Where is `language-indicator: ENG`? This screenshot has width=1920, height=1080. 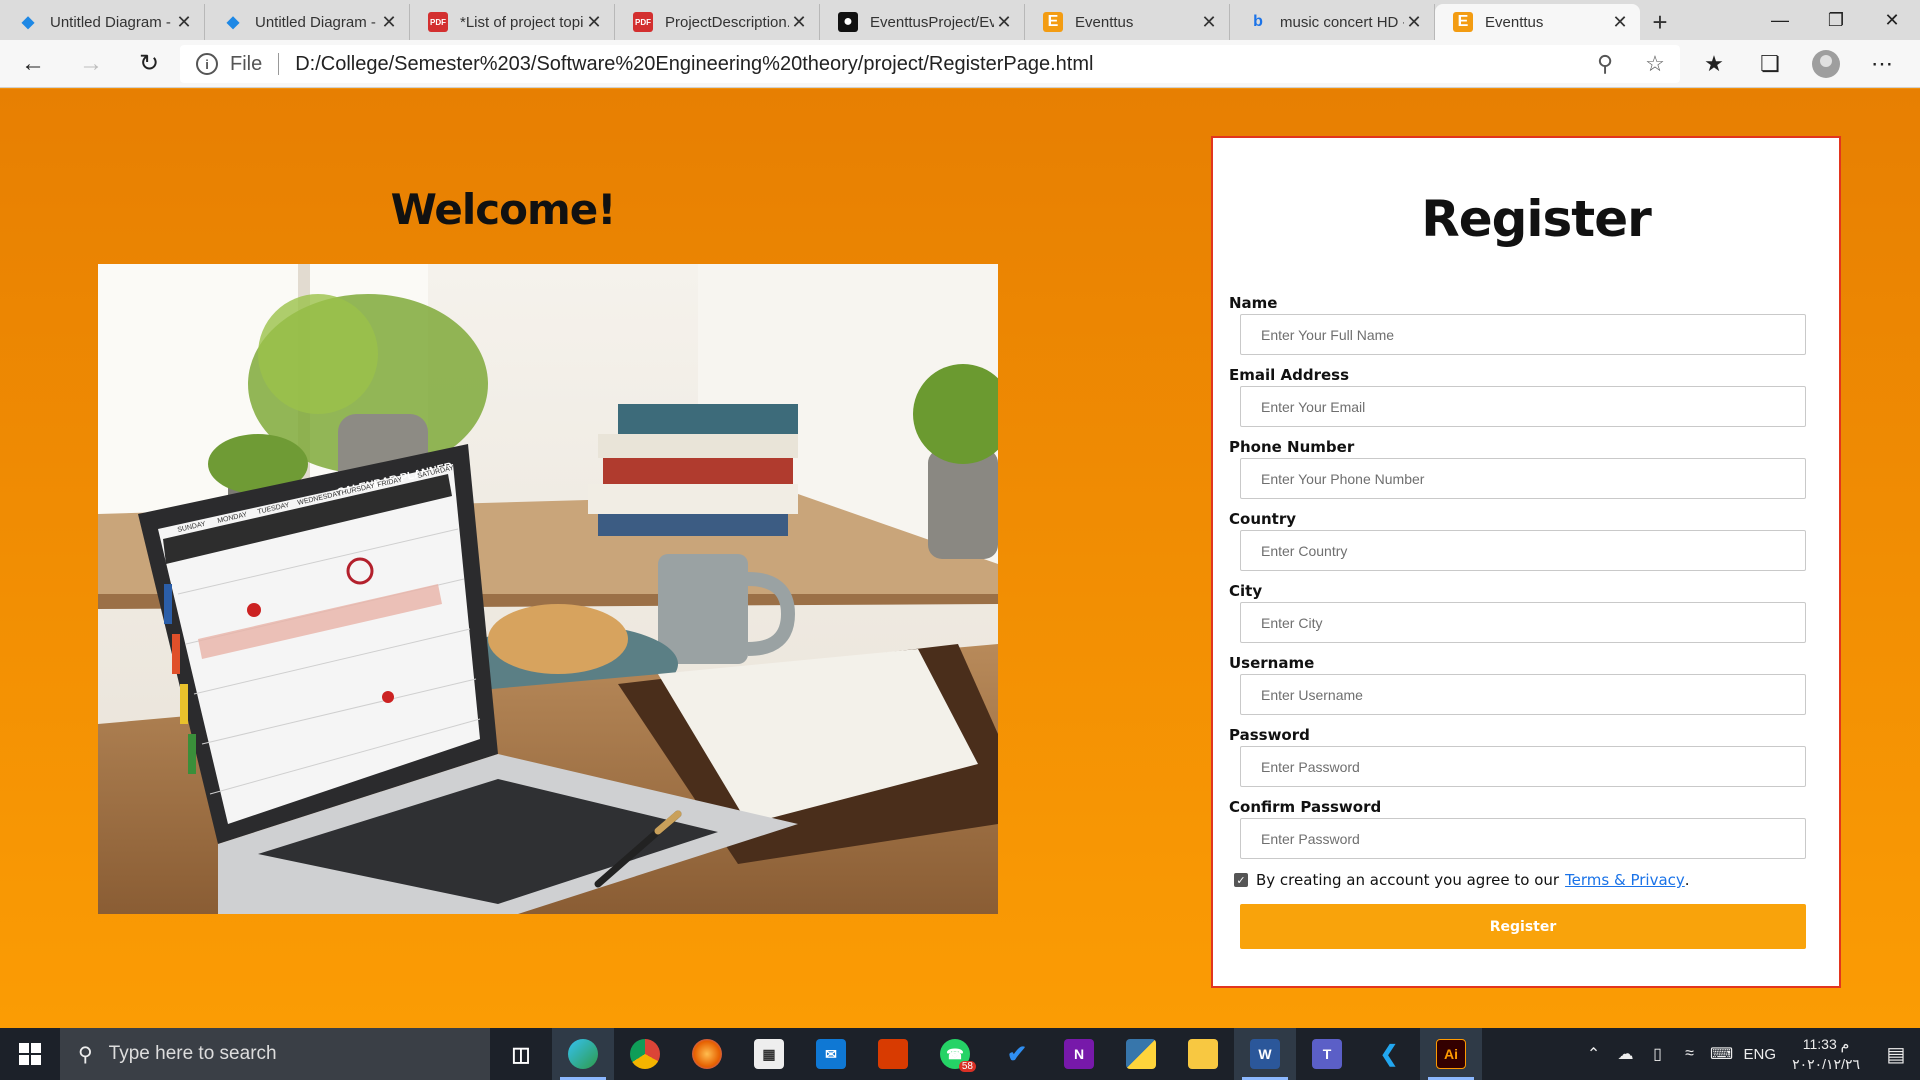 language-indicator: ENG is located at coordinates (1760, 1054).